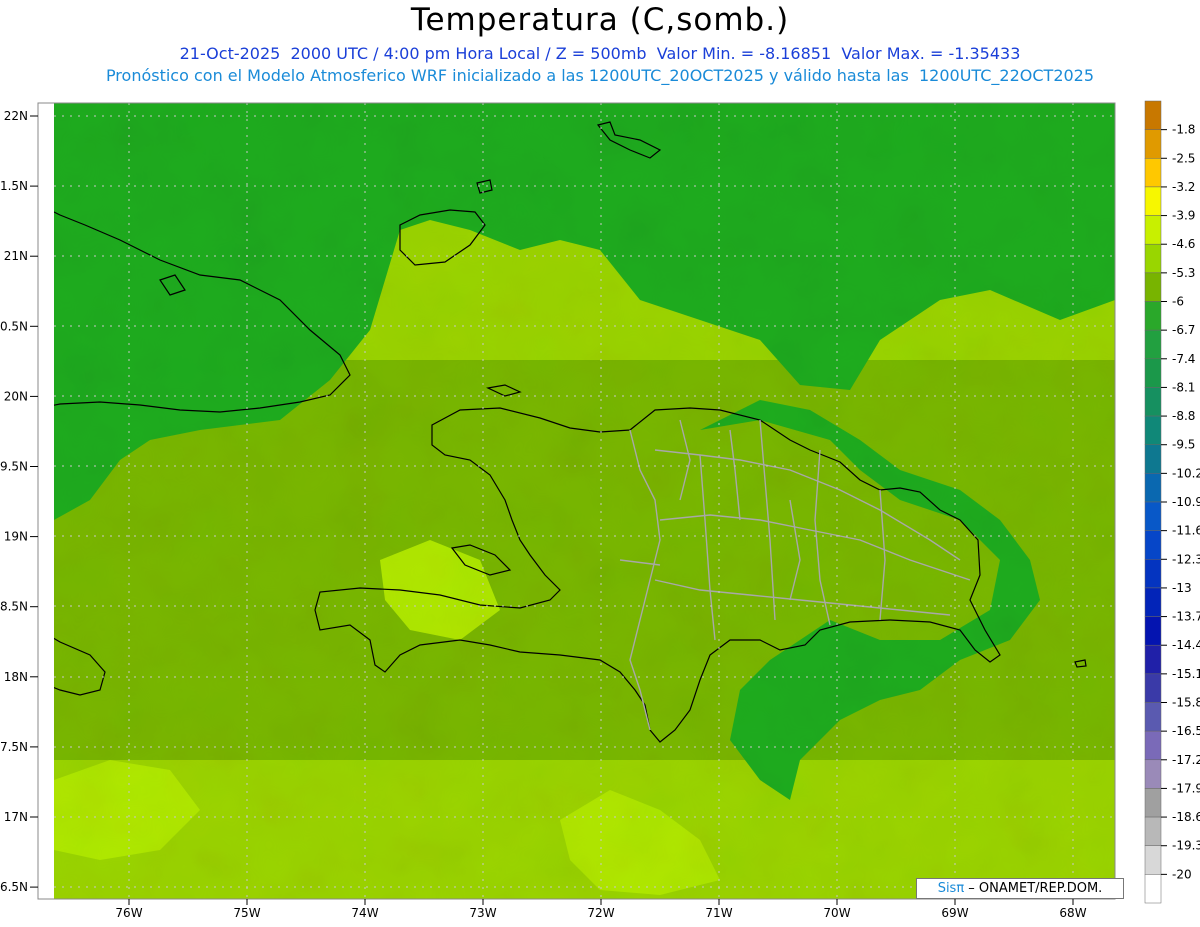 The height and width of the screenshot is (927, 1200). Describe the element at coordinates (1186, 731) in the screenshot. I see `colorbar-label: -16.5` at that location.